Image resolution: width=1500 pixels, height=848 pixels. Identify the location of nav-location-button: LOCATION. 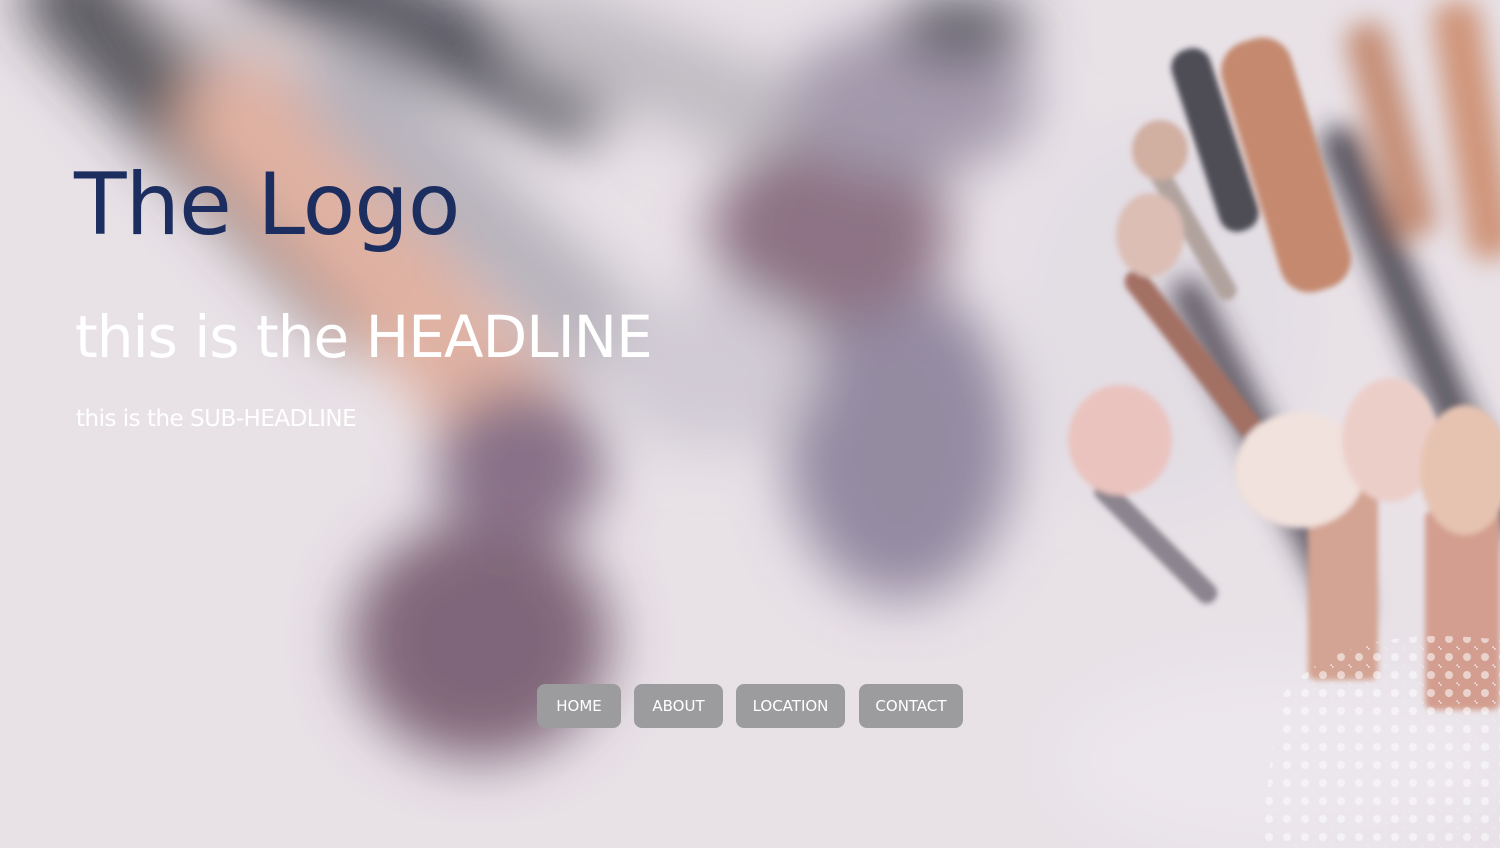
(790, 706).